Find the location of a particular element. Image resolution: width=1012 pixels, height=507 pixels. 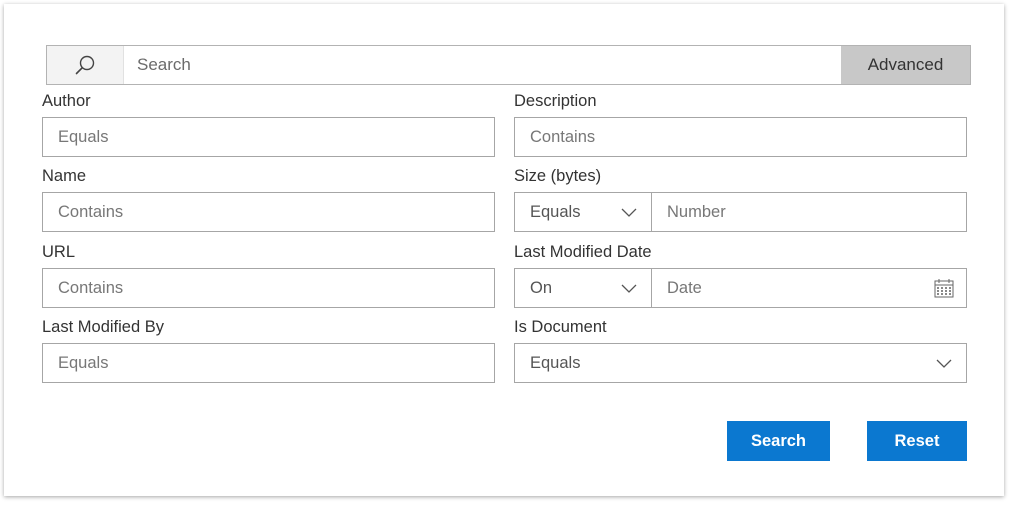

size-number-field is located at coordinates (809, 212).